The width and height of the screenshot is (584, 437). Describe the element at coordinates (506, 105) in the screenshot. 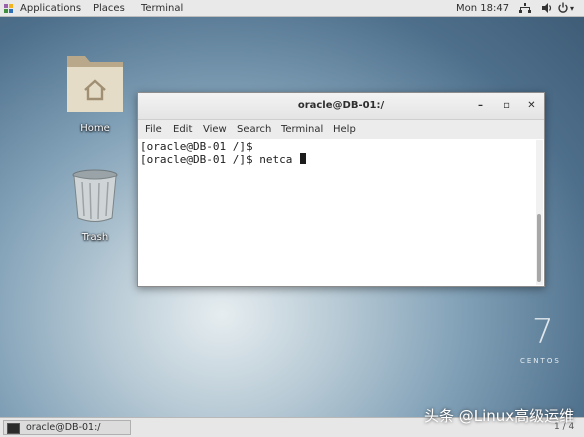

I see `maximize-button: ▫` at that location.